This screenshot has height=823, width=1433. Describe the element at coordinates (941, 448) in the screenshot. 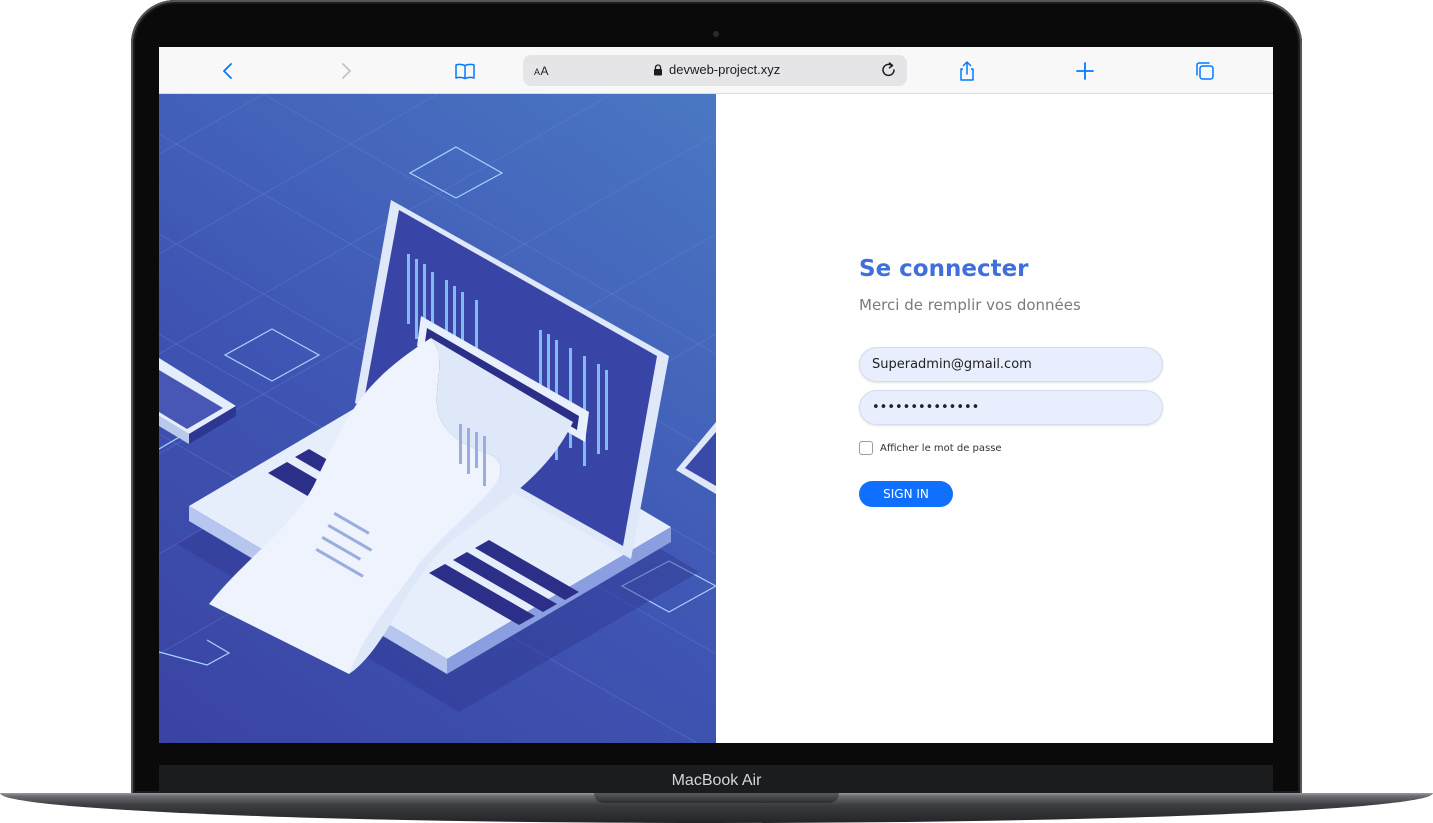

I see `show-password-label: Afficher le mot de passe` at that location.